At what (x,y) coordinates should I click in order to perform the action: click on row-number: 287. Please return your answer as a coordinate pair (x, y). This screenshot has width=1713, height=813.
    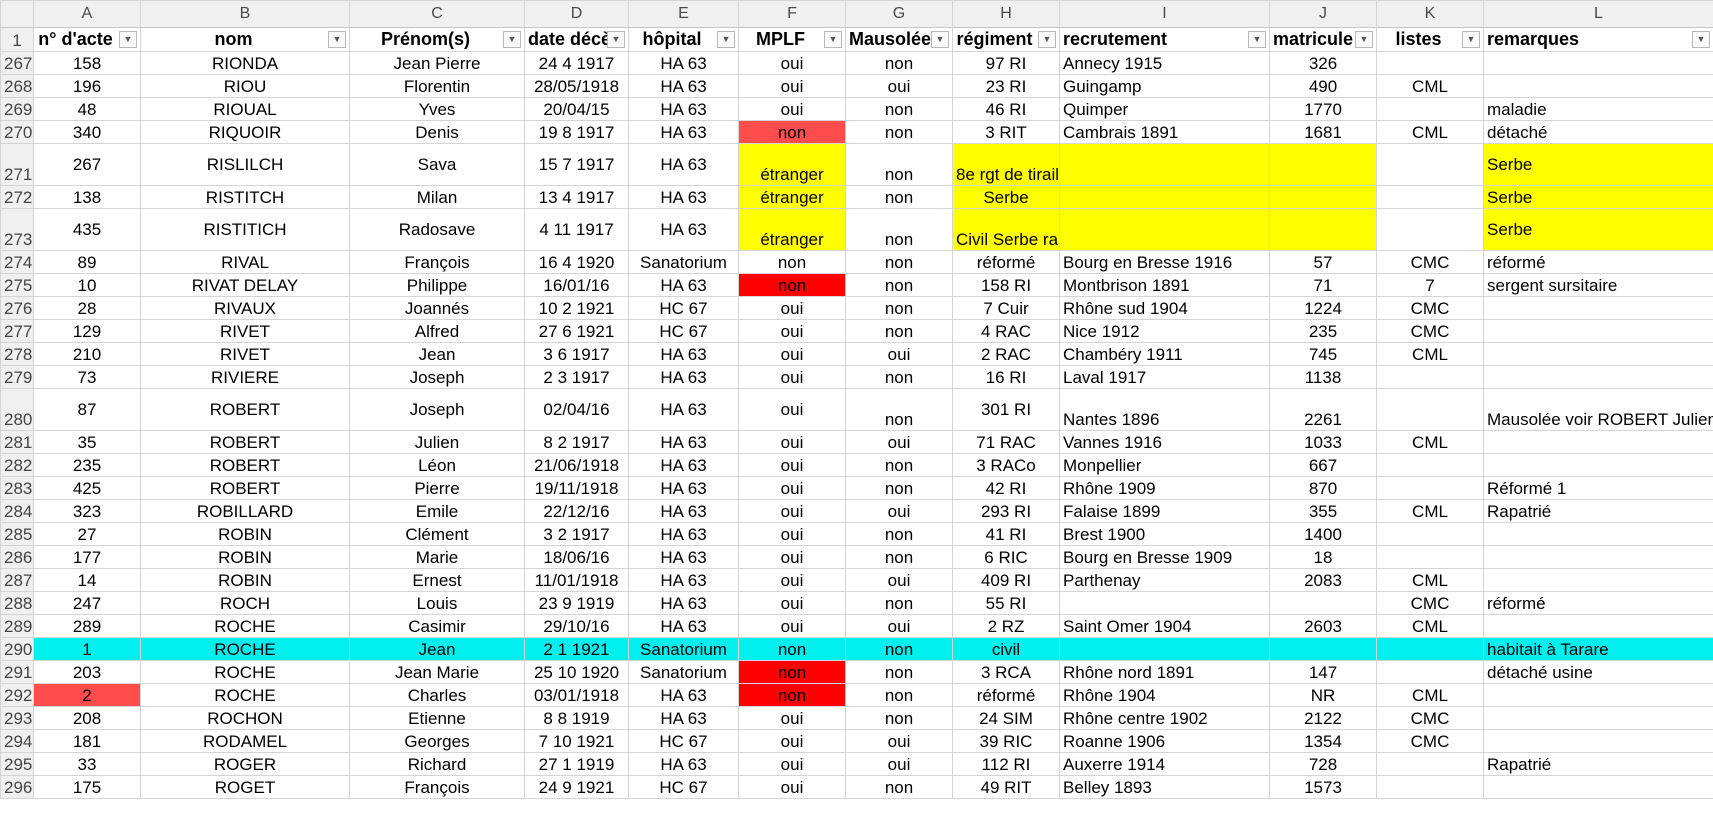
    Looking at the image, I should click on (17, 580).